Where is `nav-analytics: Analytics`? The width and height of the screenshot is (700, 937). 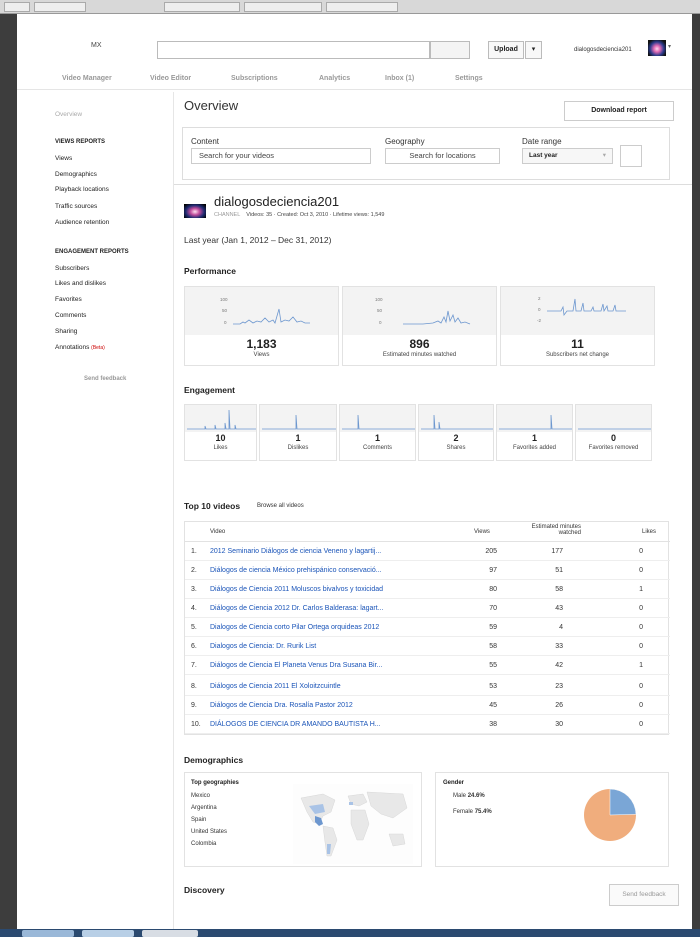
nav-analytics: Analytics is located at coordinates (334, 78).